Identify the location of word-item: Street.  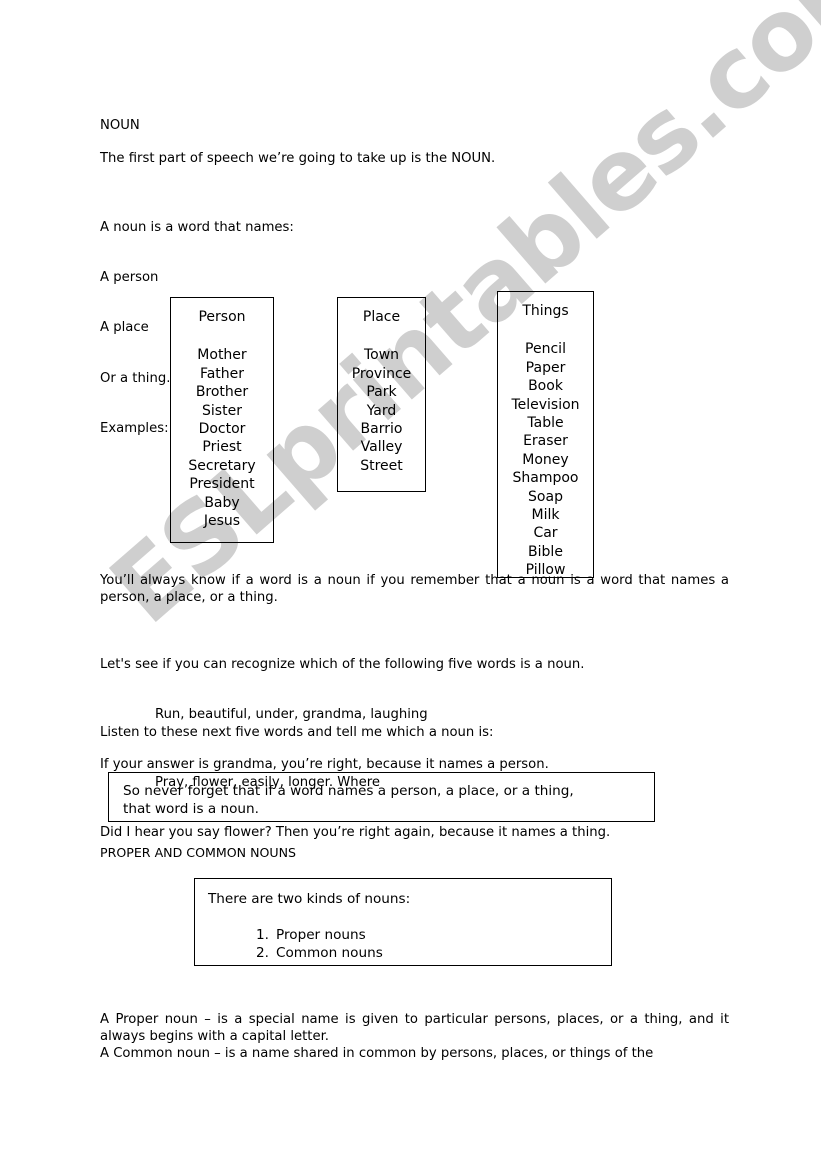
(381, 465).